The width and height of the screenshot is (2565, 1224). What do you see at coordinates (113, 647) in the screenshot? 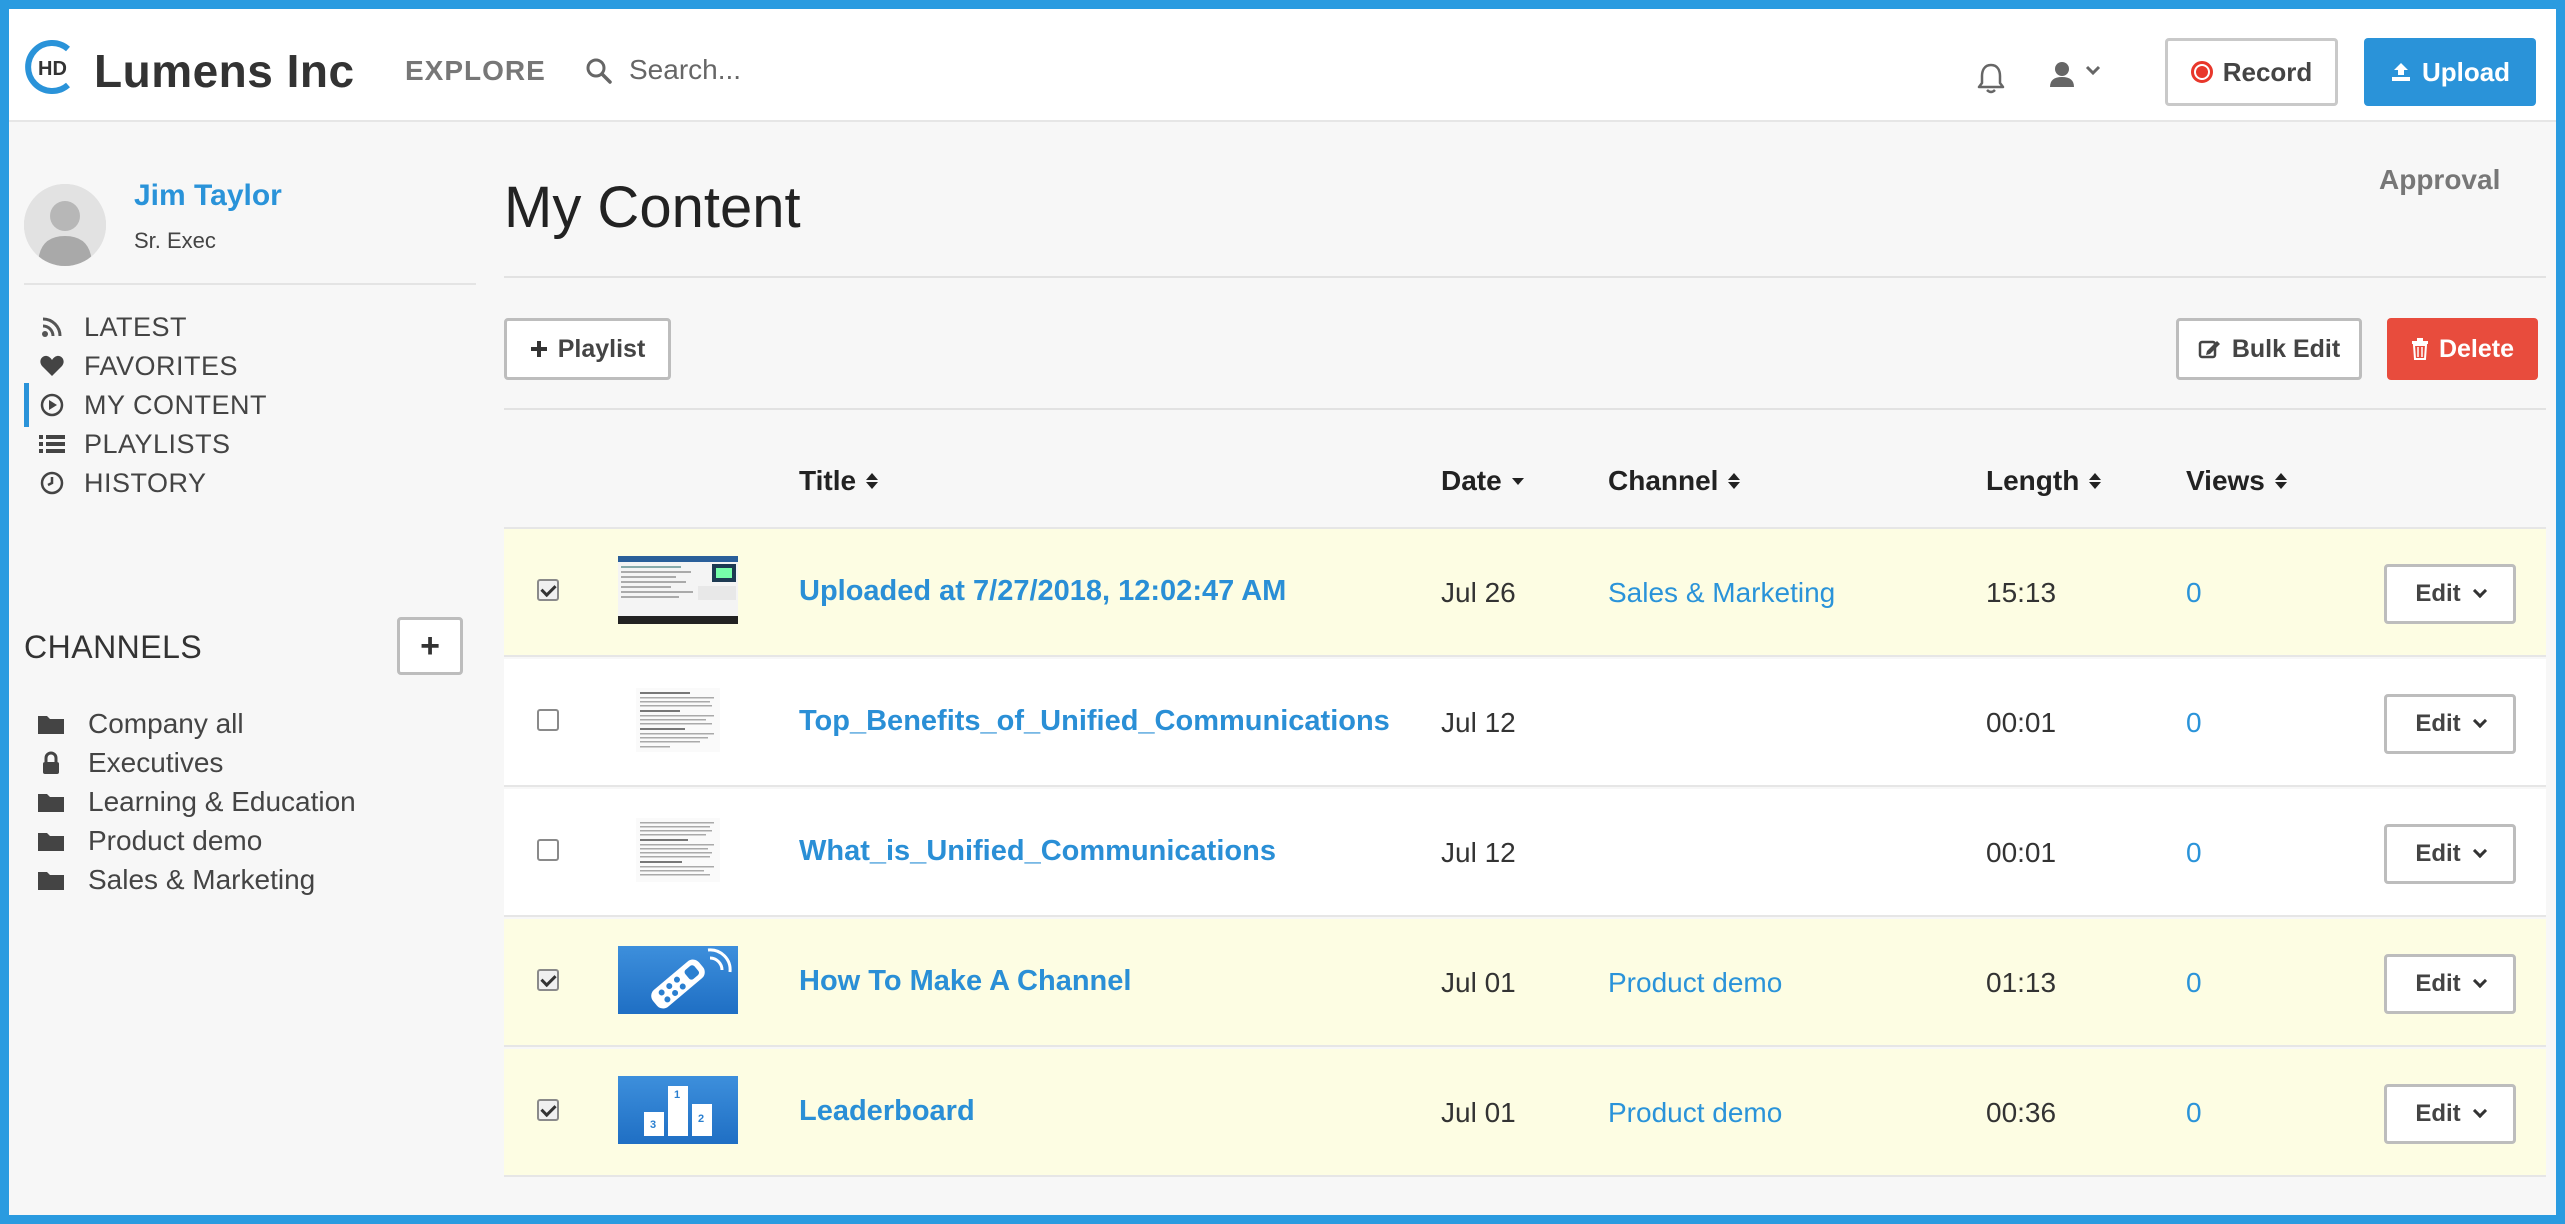
I see `channels-heading: CHANNELS` at bounding box center [113, 647].